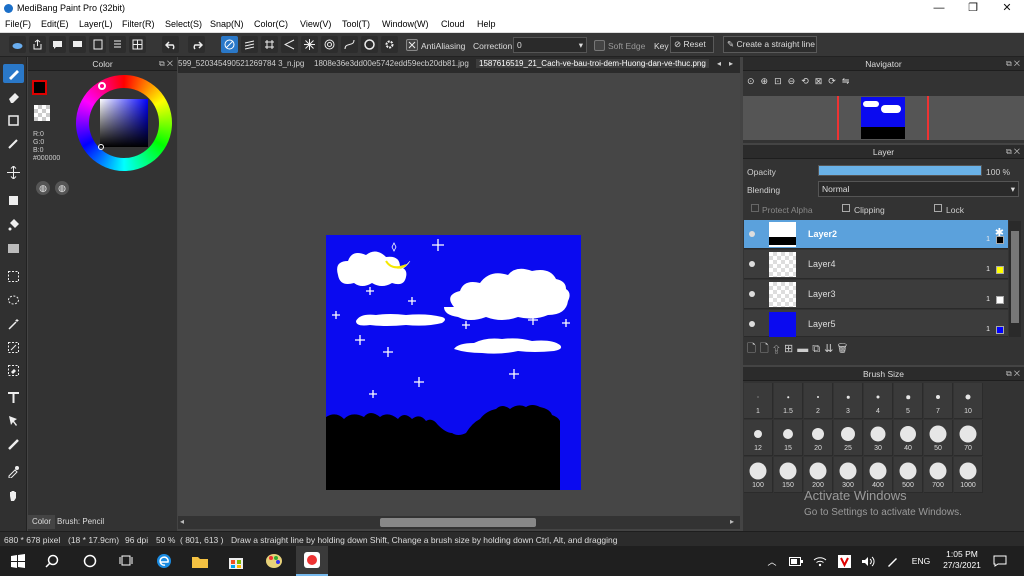 The width and height of the screenshot is (1024, 576). What do you see at coordinates (349, 44) in the screenshot?
I see `curve-snap-icon` at bounding box center [349, 44].